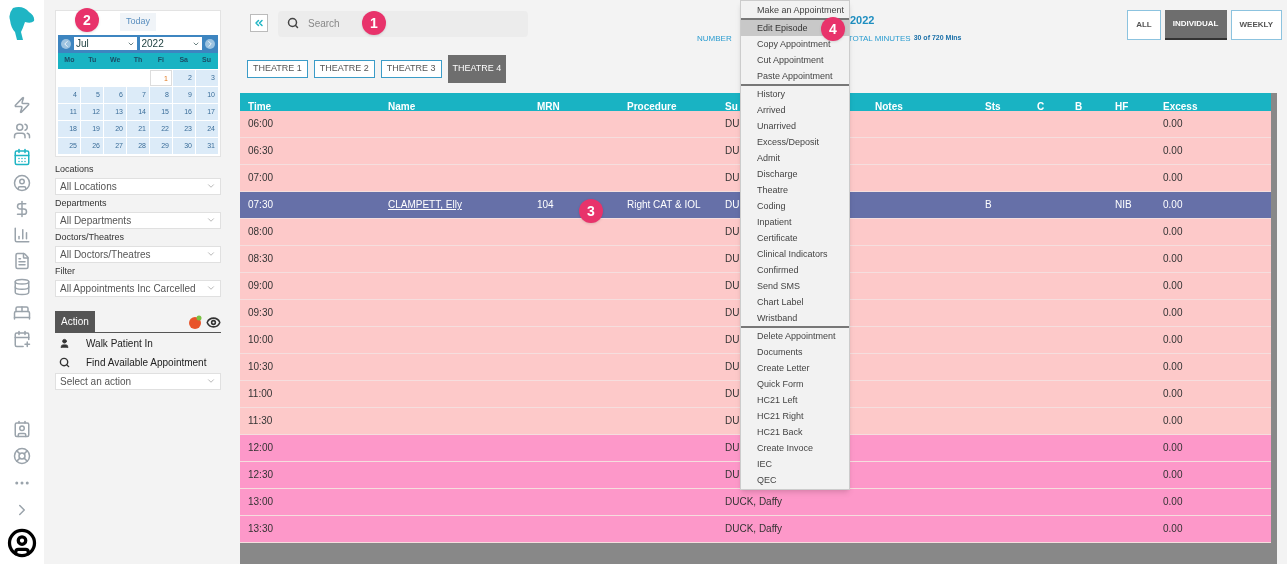 This screenshot has width=1287, height=564. I want to click on status-cell: B, so click(988, 204).